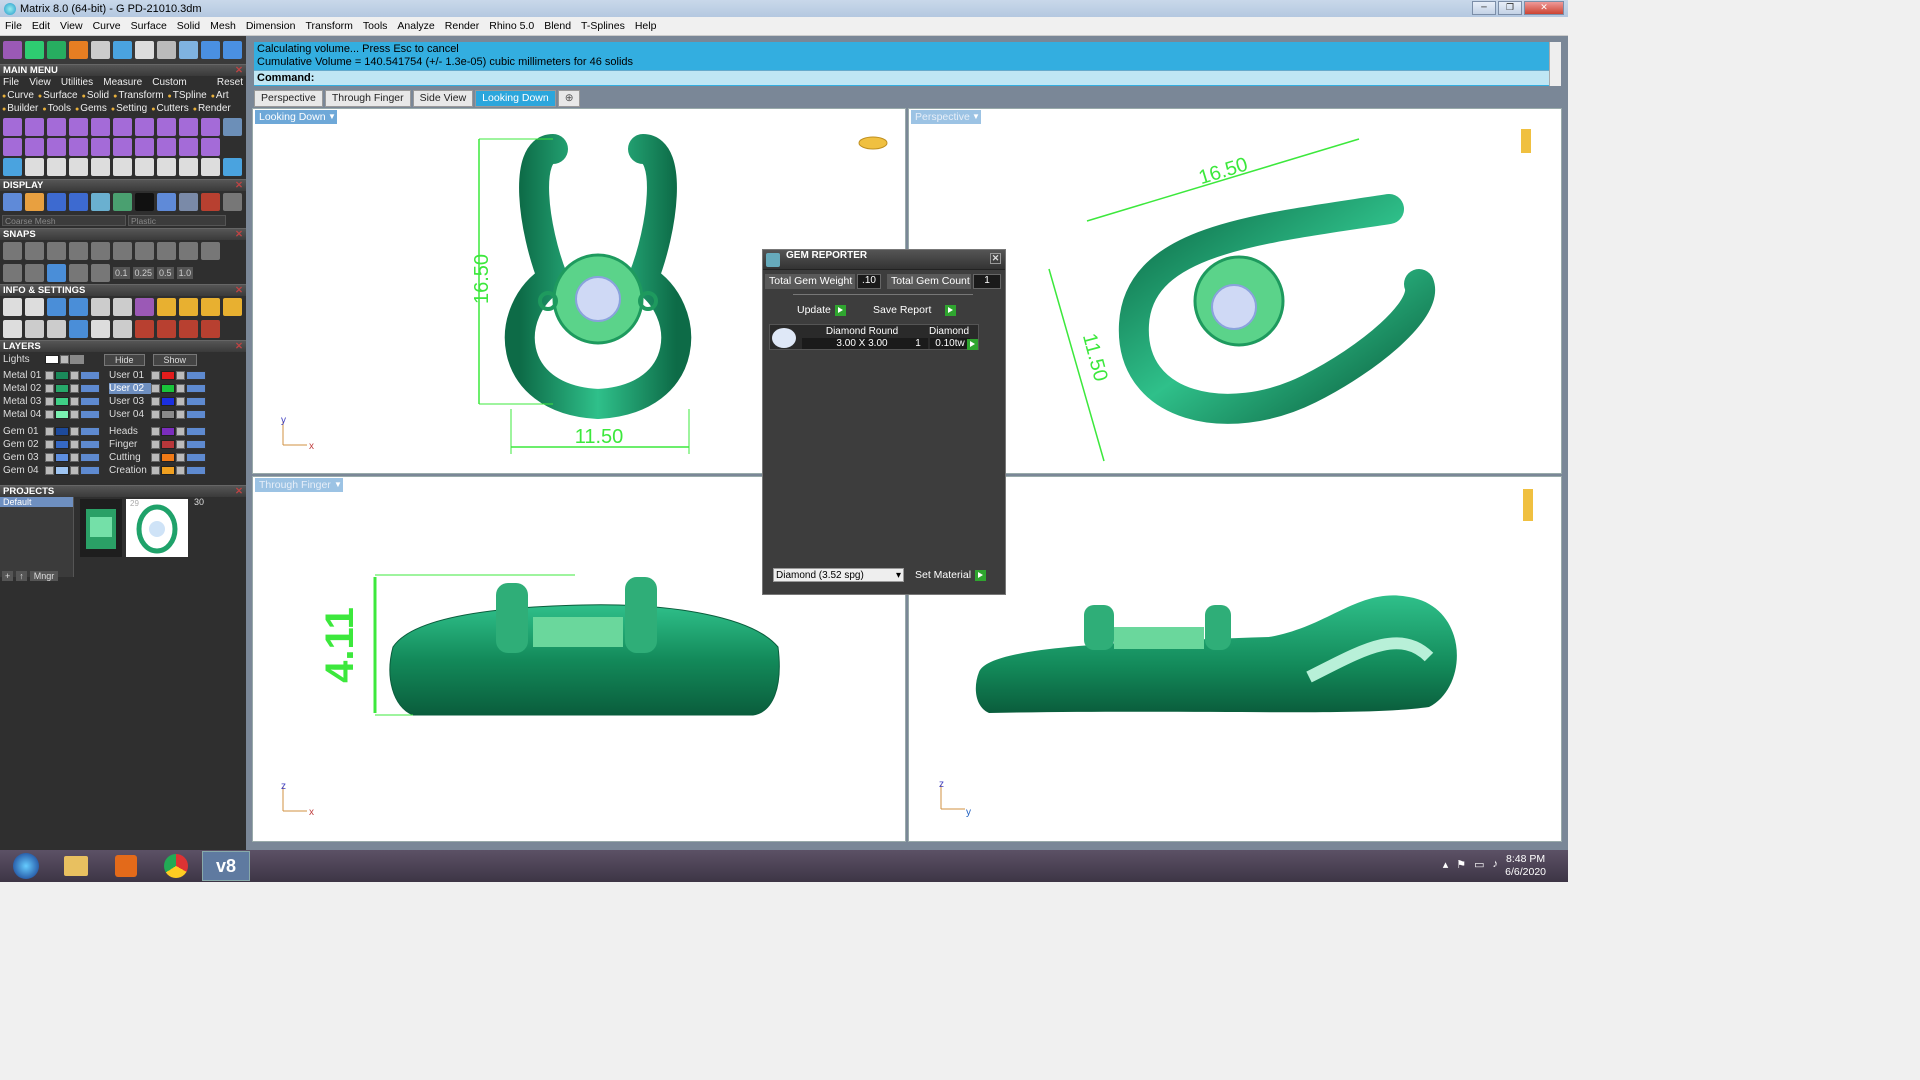 Image resolution: width=1920 pixels, height=1080 pixels. I want to click on info-tool-11-icon, so click(232, 307).